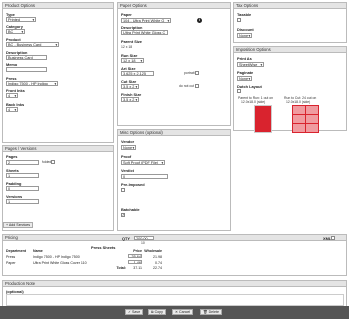 The width and height of the screenshot is (349, 319). Describe the element at coordinates (58, 149) in the screenshot. I see `pages-versions-header: Pages / Versions` at that location.